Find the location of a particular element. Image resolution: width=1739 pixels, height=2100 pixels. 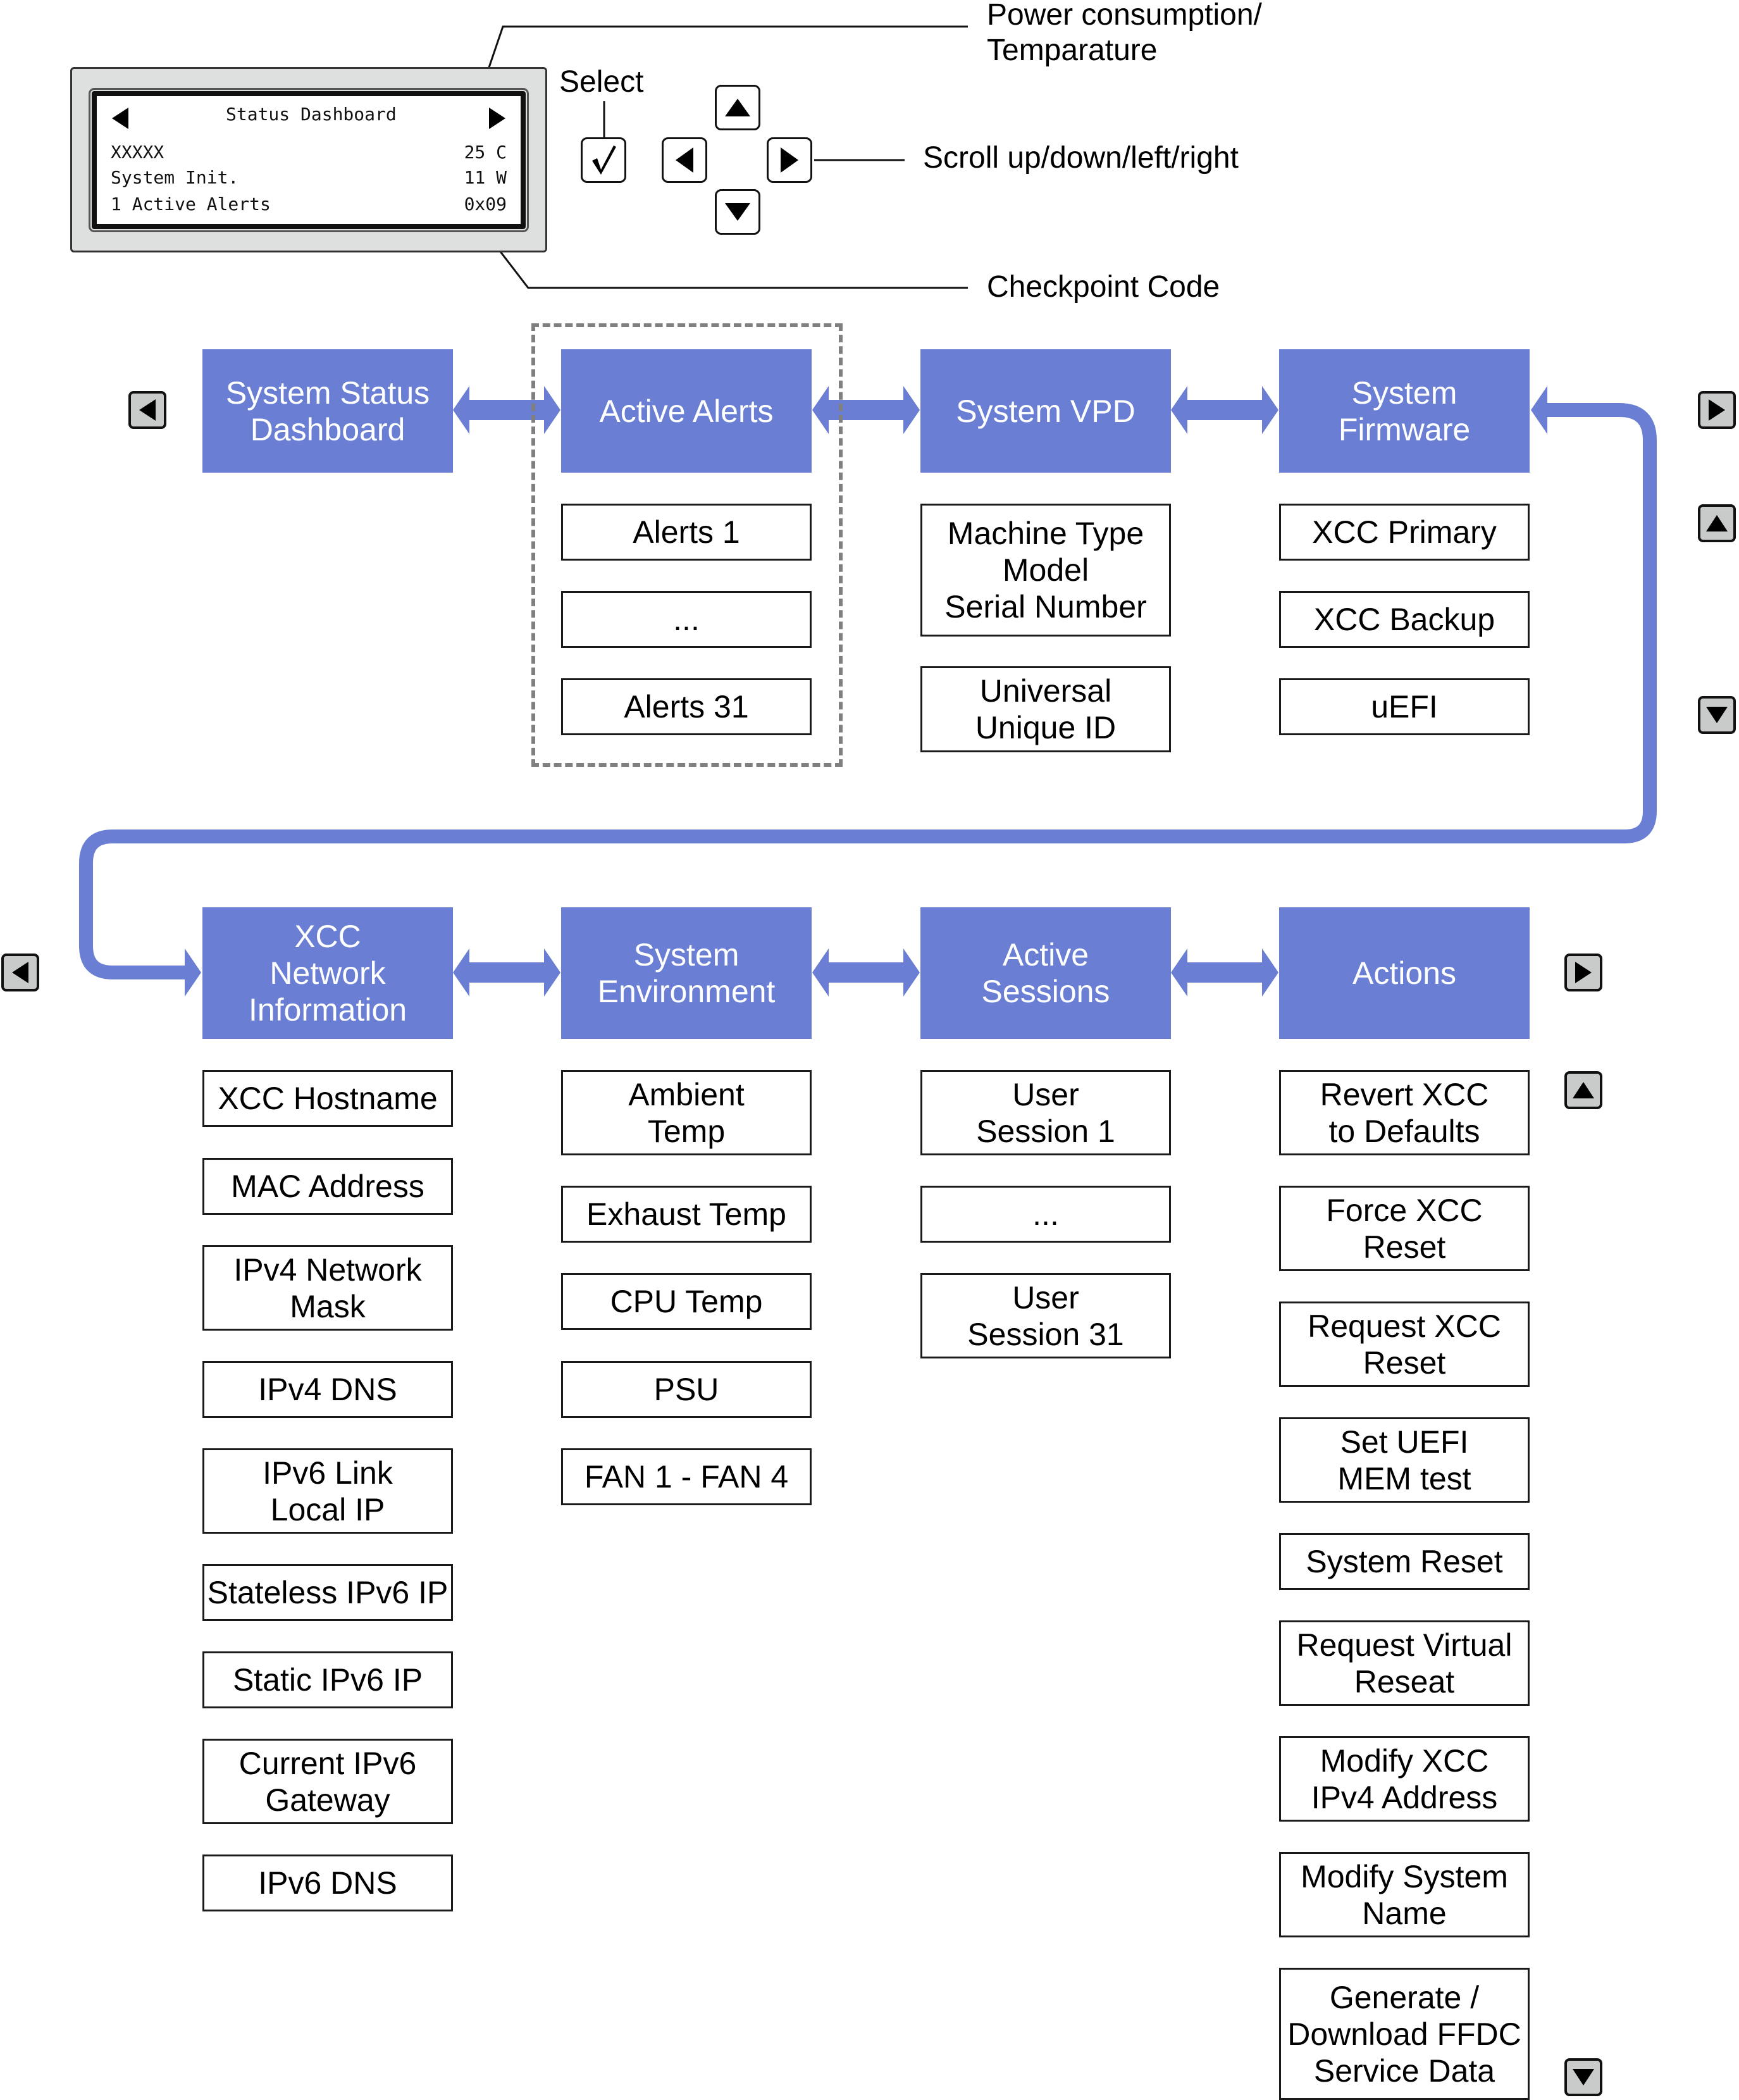

menu-item-fan: FAN 1 - FAN 4 is located at coordinates (686, 1476).